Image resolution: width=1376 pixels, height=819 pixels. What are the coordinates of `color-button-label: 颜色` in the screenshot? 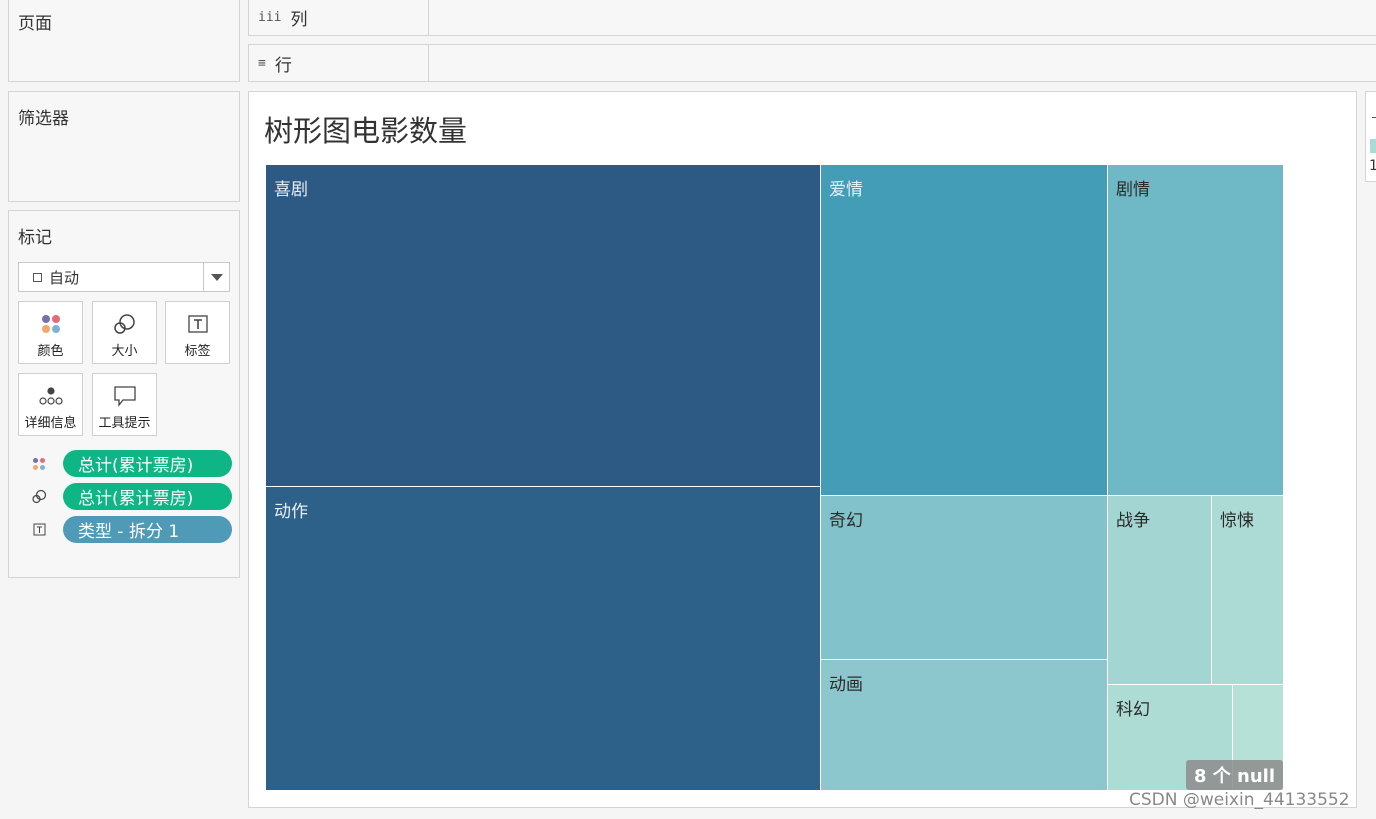 It's located at (50, 351).